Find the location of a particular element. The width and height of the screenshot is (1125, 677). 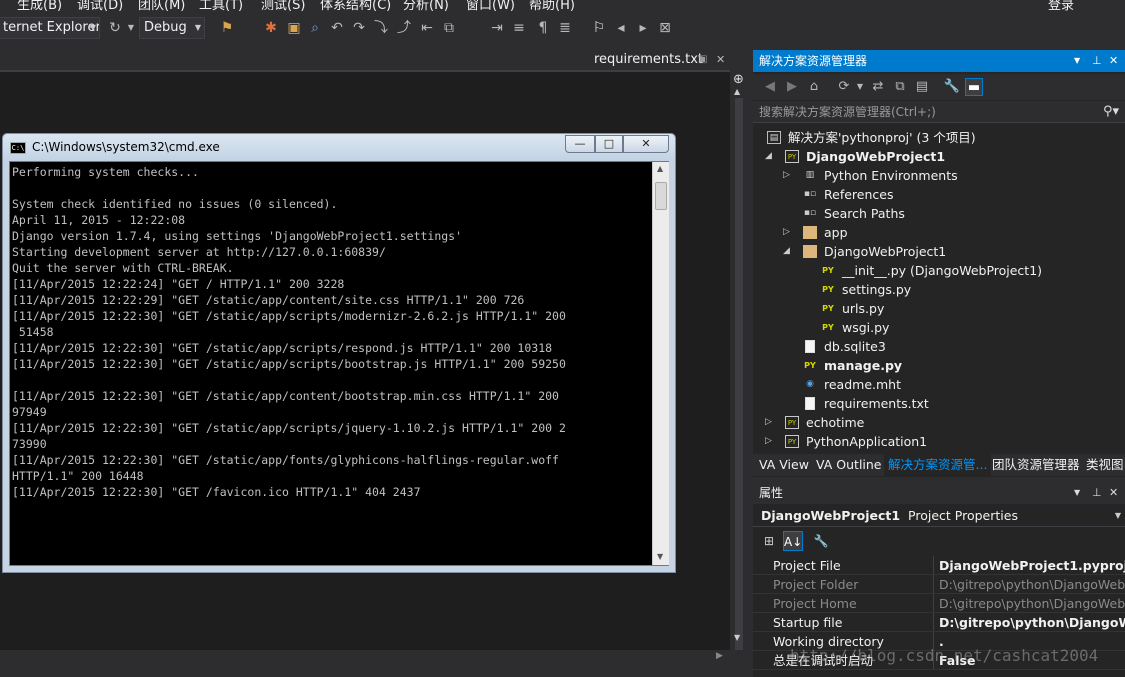

tree-item-references: ▪▫ References is located at coordinates (939, 194).